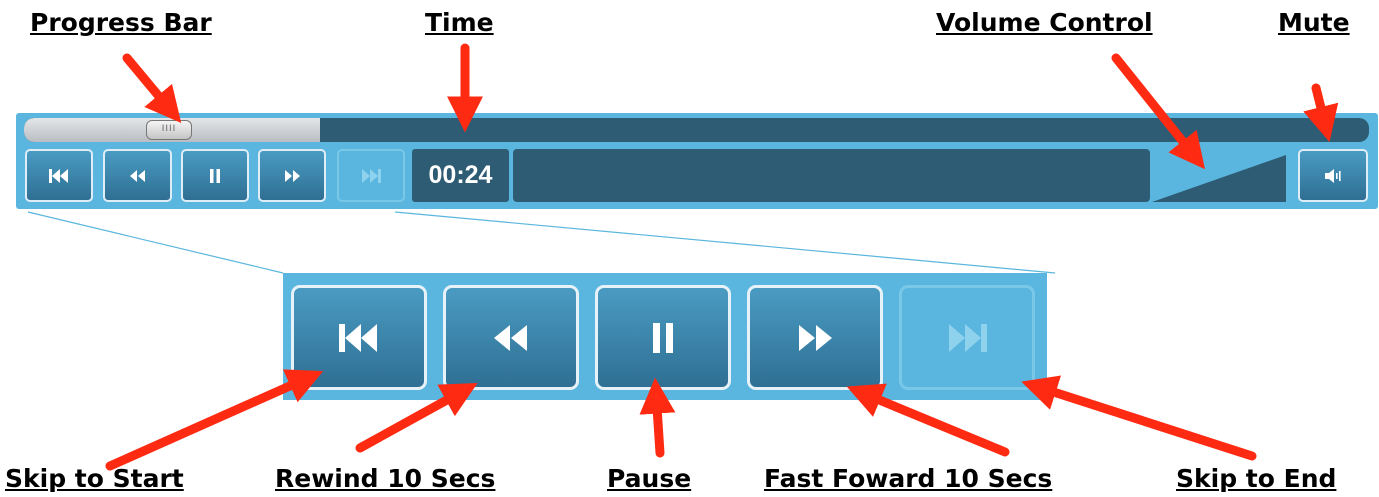  What do you see at coordinates (94, 478) in the screenshot?
I see `label-skip-to-start: Skip to Start` at bounding box center [94, 478].